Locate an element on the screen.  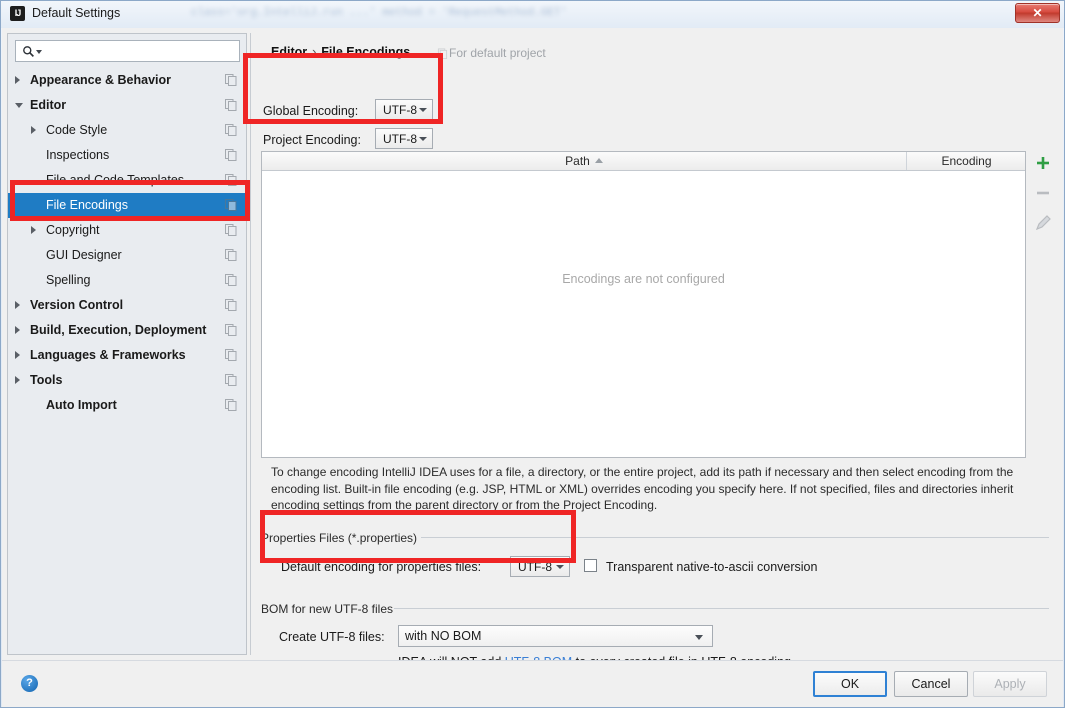
sidebar-item-auto-import: Auto Import is located at coordinates (127, 405).